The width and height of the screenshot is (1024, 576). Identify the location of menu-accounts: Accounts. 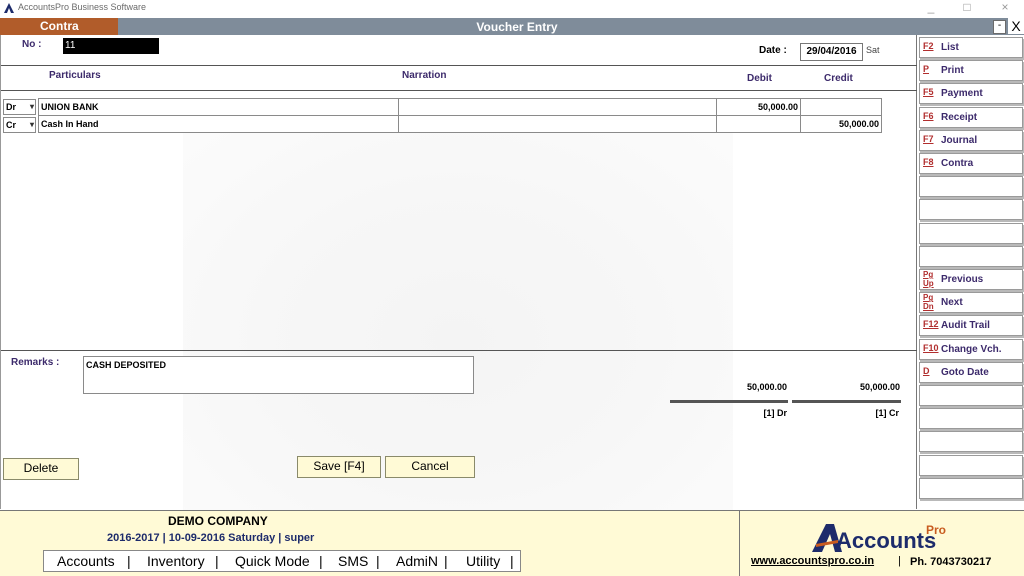
(86, 561).